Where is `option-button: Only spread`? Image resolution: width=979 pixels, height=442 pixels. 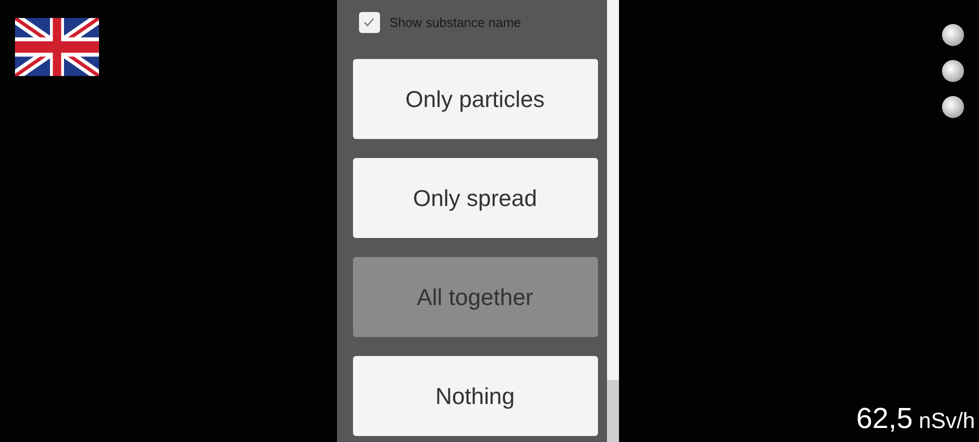
option-button: Only spread is located at coordinates (475, 198).